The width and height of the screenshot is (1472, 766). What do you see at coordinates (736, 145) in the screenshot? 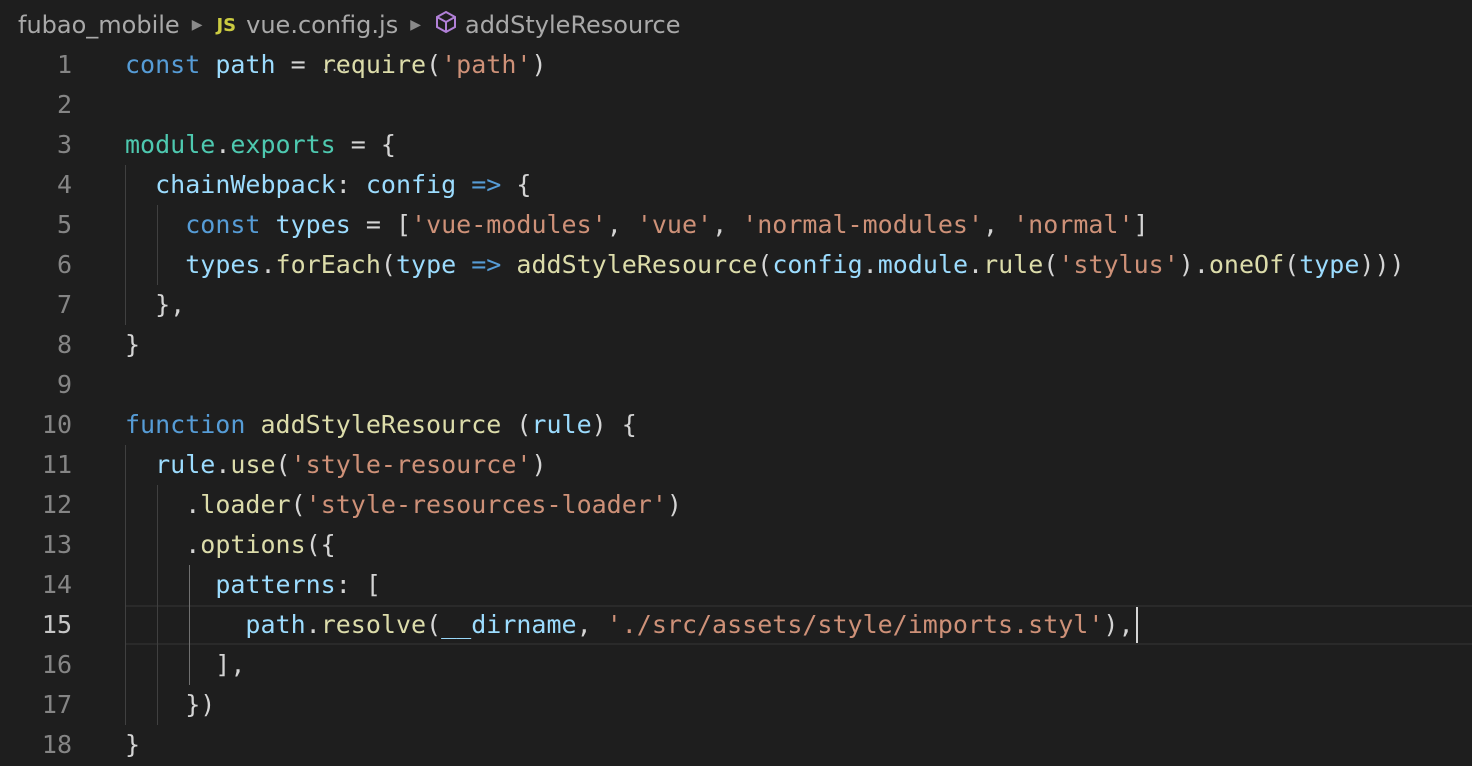
I see `code-line: 3 module.exports = {` at bounding box center [736, 145].